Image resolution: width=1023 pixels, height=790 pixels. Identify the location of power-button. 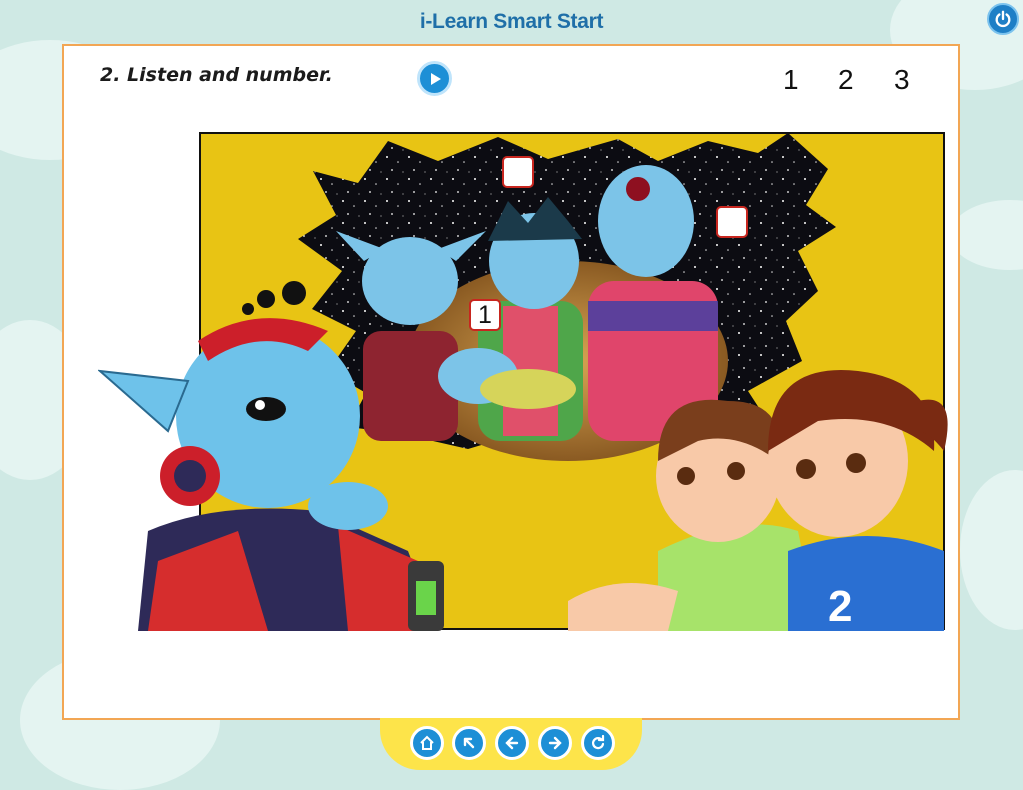
(1003, 19).